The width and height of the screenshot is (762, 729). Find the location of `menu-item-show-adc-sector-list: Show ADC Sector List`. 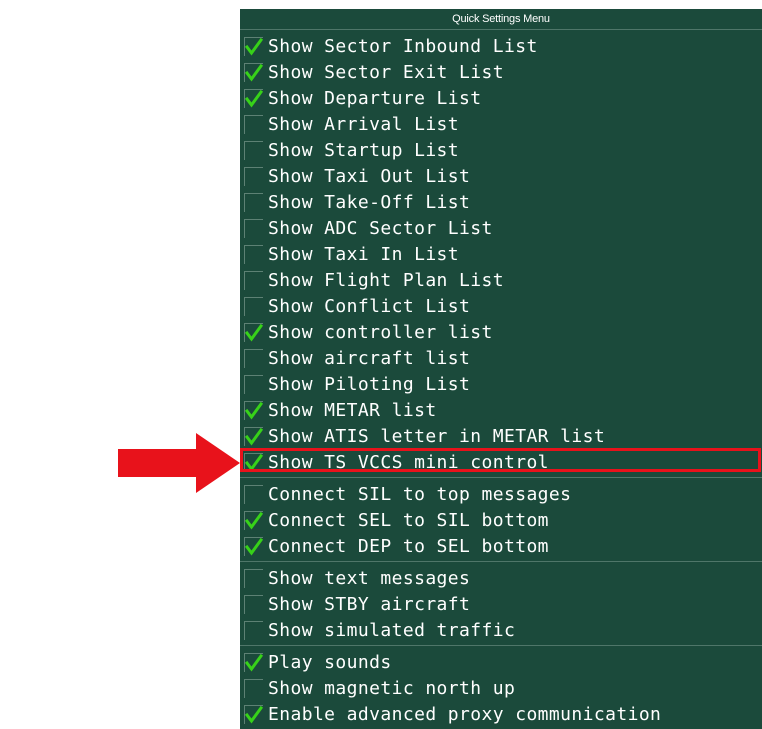

menu-item-show-adc-sector-list: Show ADC Sector List is located at coordinates (501, 228).